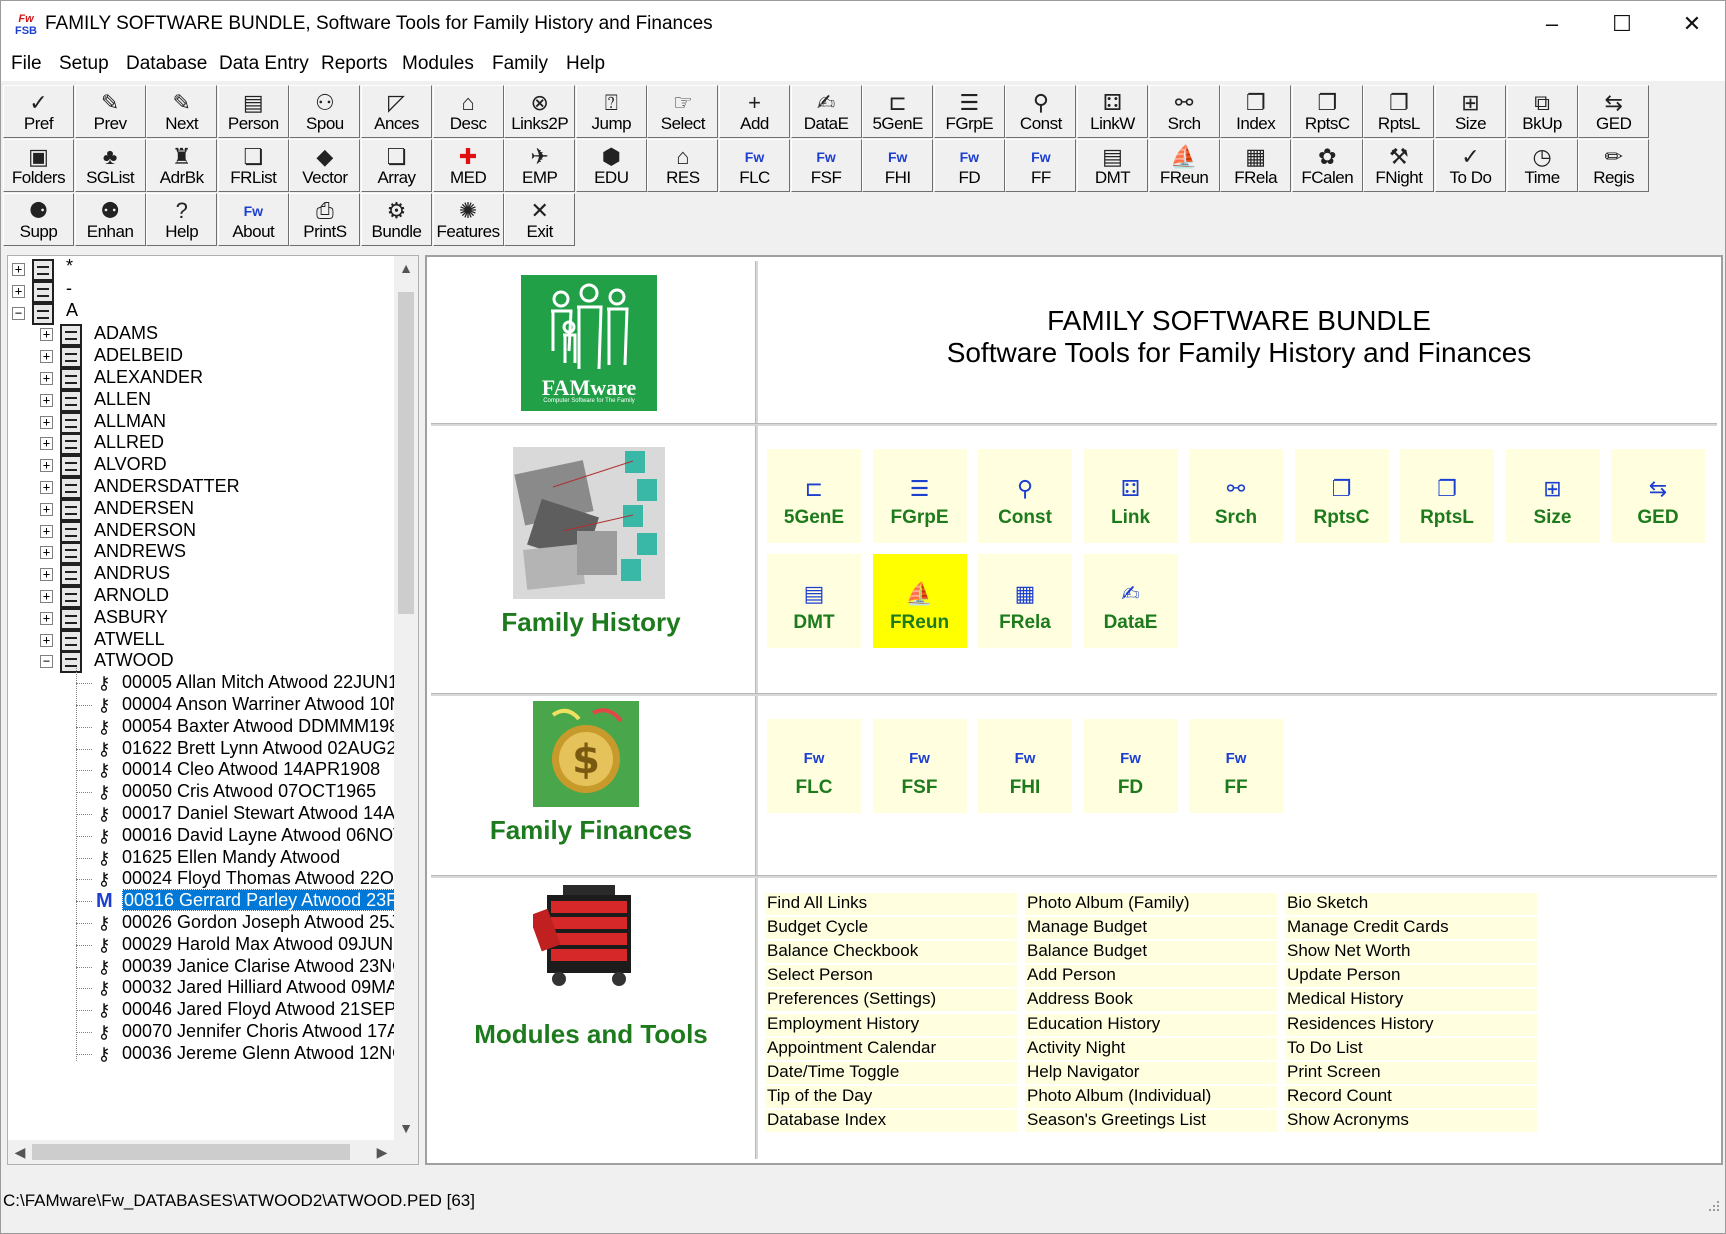 The image size is (1726, 1234). Describe the element at coordinates (166, 64) in the screenshot. I see `menu-database: Database` at that location.